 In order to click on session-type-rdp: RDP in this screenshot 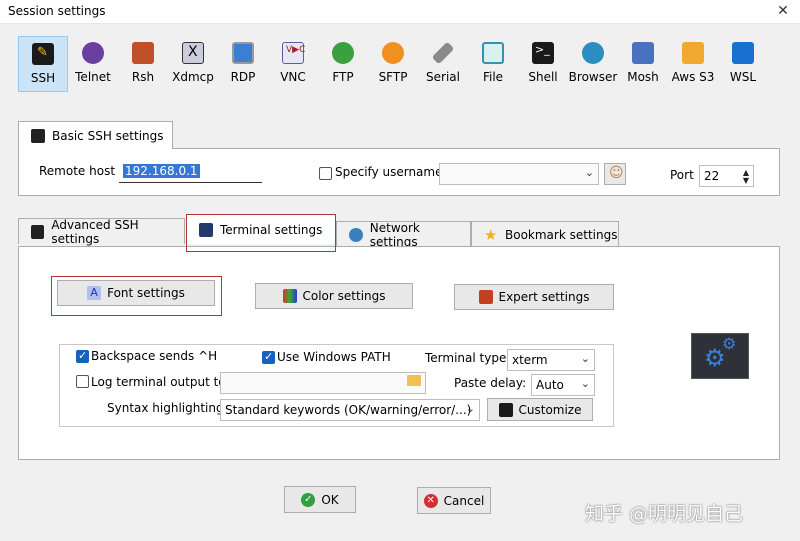, I will do `click(243, 64)`.